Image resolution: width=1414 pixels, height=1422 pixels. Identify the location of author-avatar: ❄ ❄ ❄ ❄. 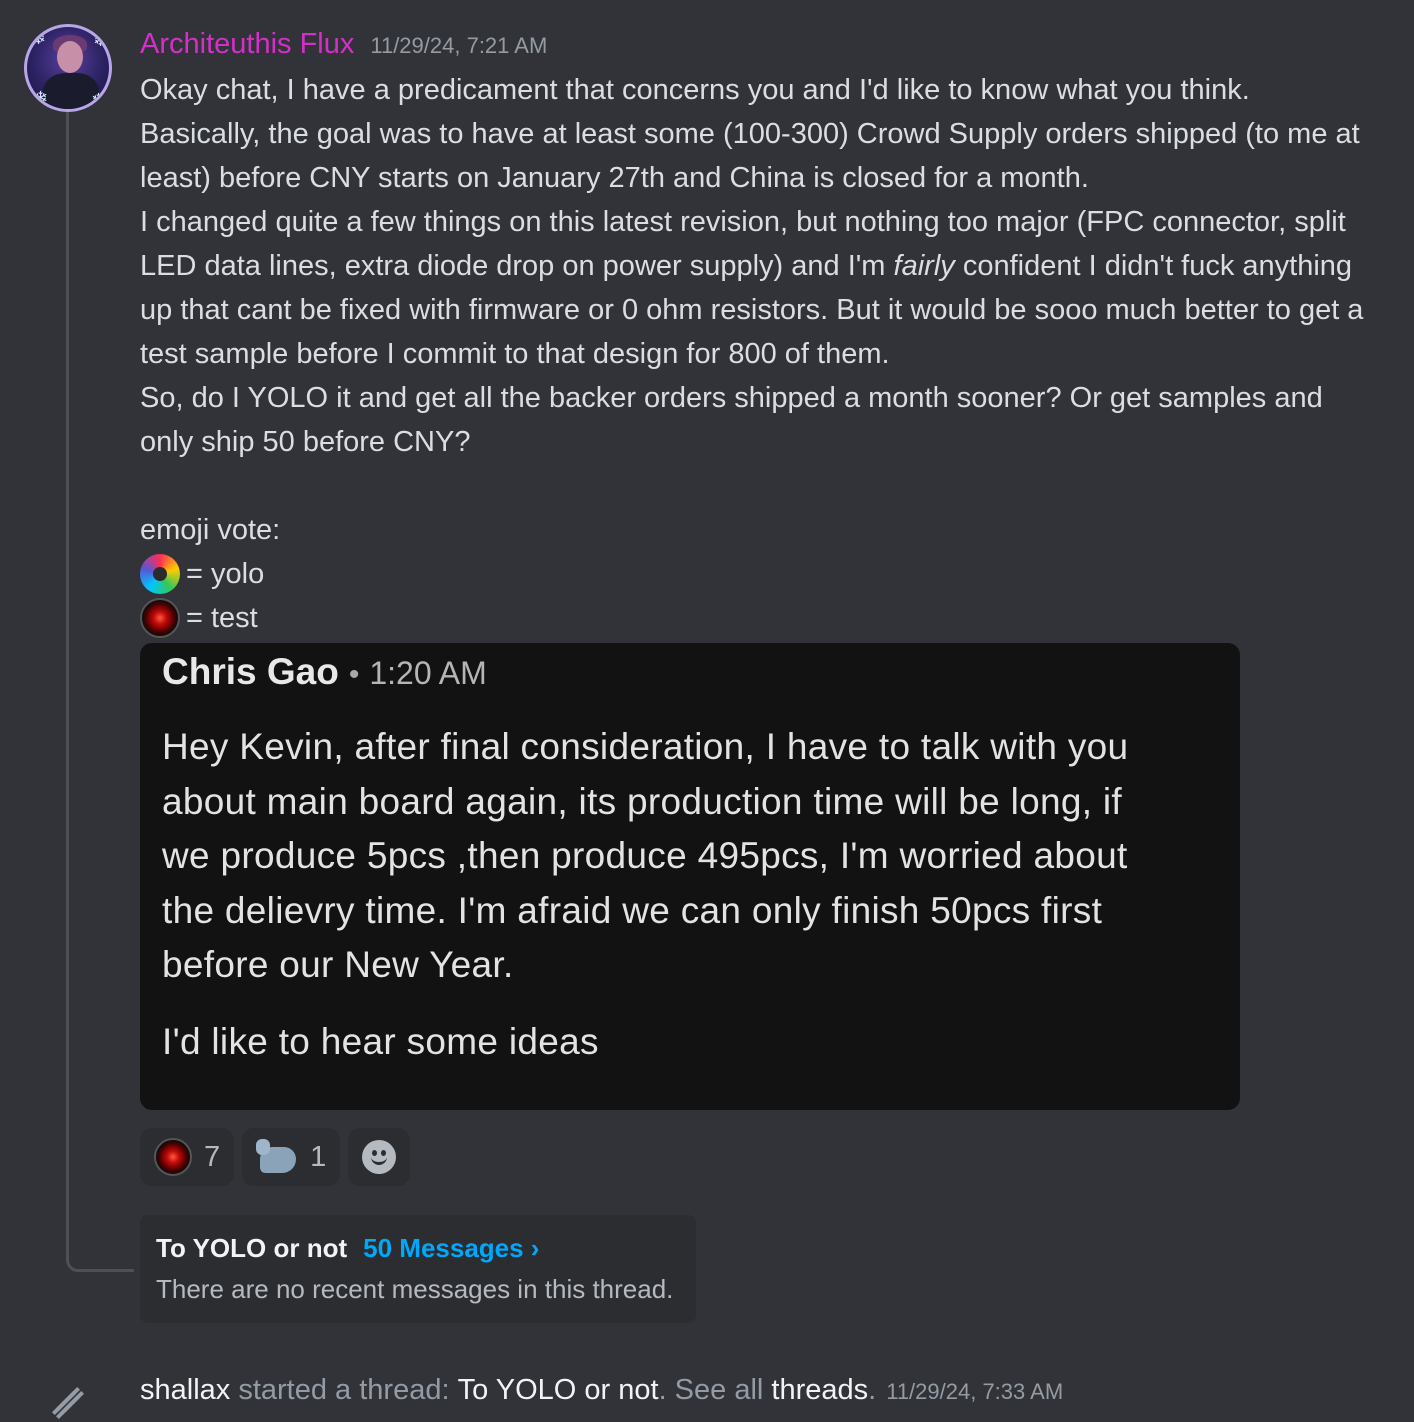
(68, 68).